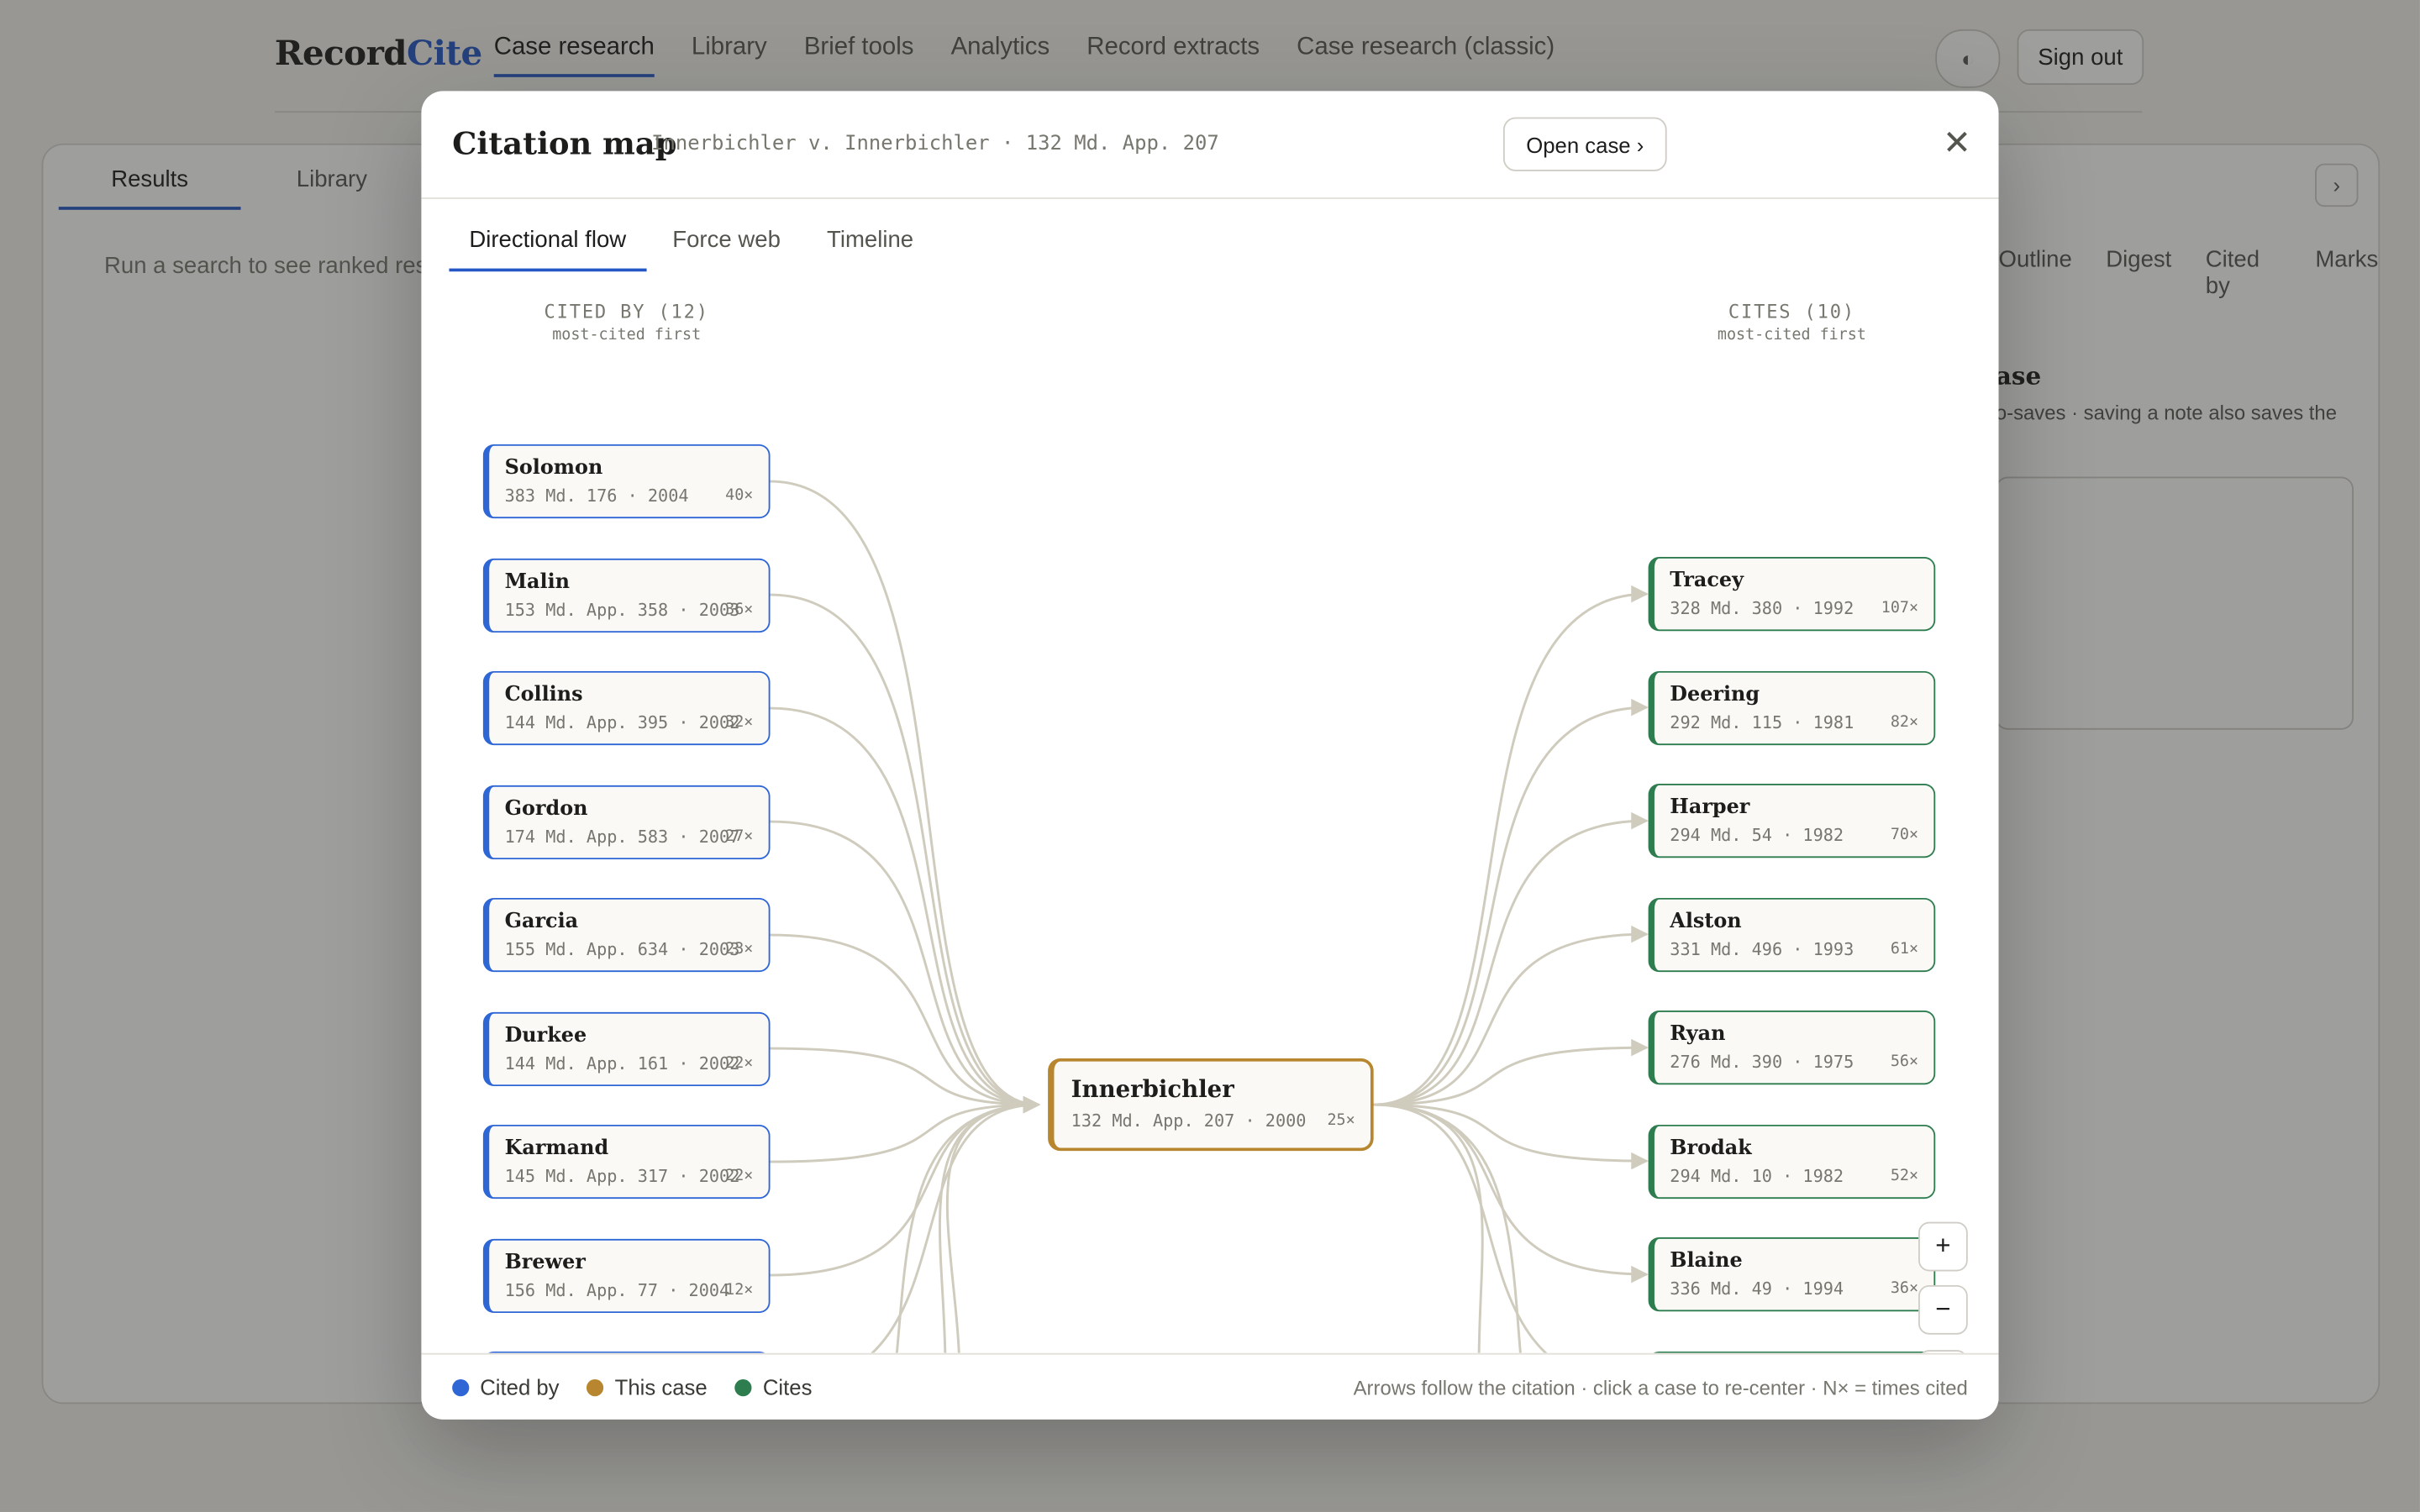 This screenshot has height=1512, width=2420. Describe the element at coordinates (1957, 143) in the screenshot. I see `close-icon: ✕` at that location.